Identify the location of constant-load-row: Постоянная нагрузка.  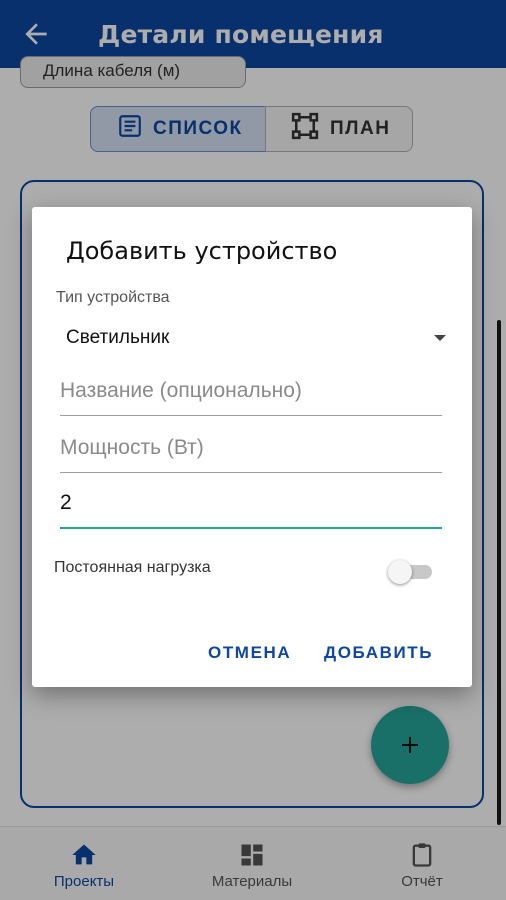
(244, 572).